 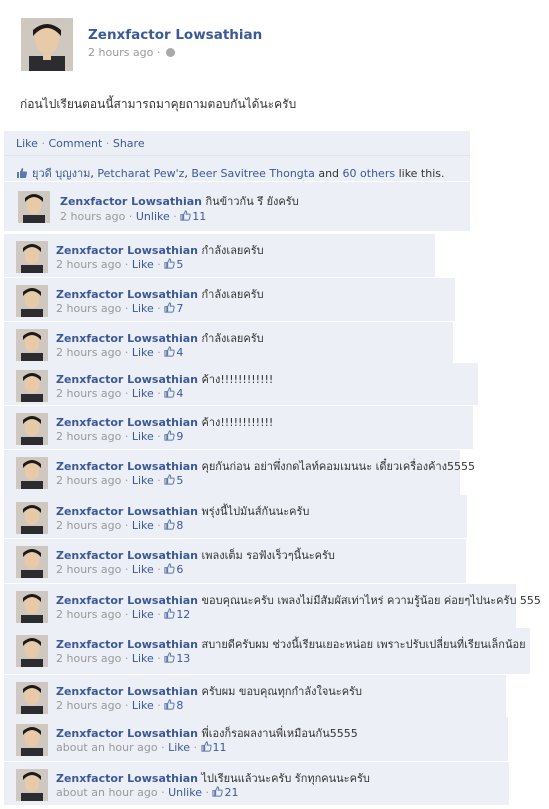 What do you see at coordinates (230, 338) in the screenshot?
I see `comment-text: กำลังเลยครับ` at bounding box center [230, 338].